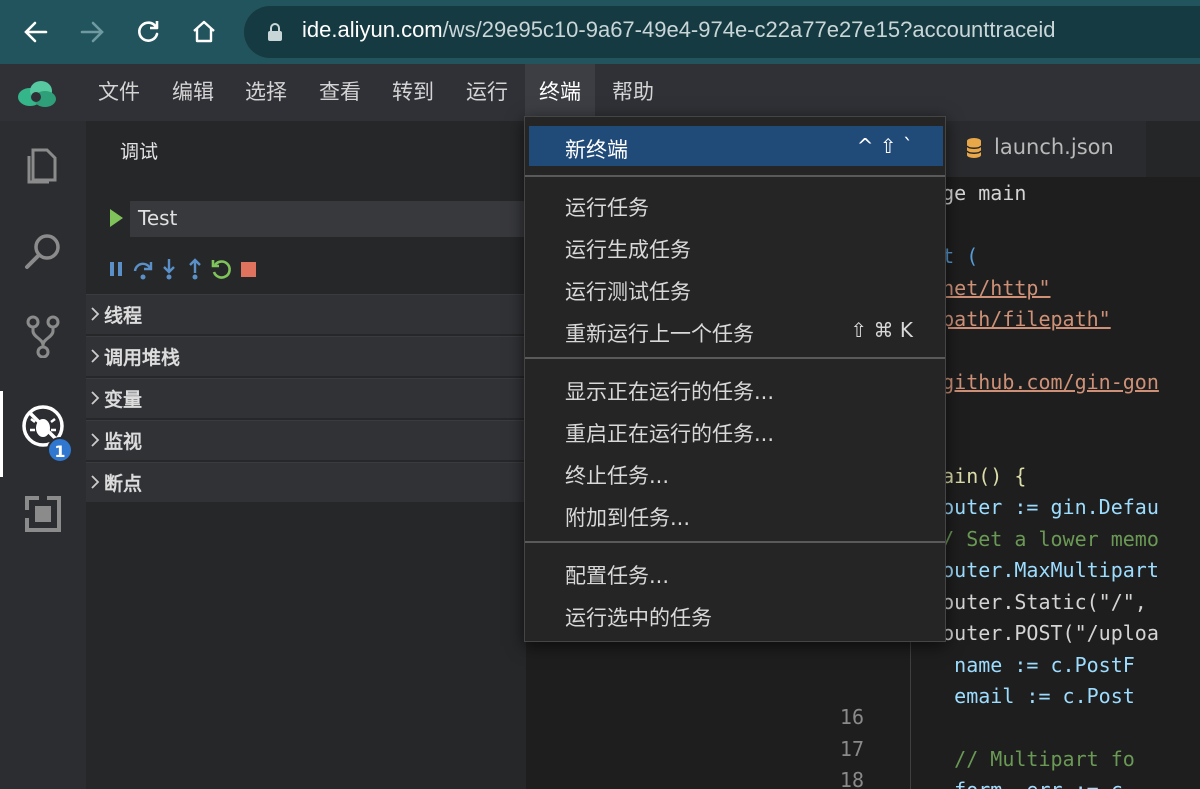  What do you see at coordinates (1054, 147) in the screenshot?
I see `tab-label: launch.json` at bounding box center [1054, 147].